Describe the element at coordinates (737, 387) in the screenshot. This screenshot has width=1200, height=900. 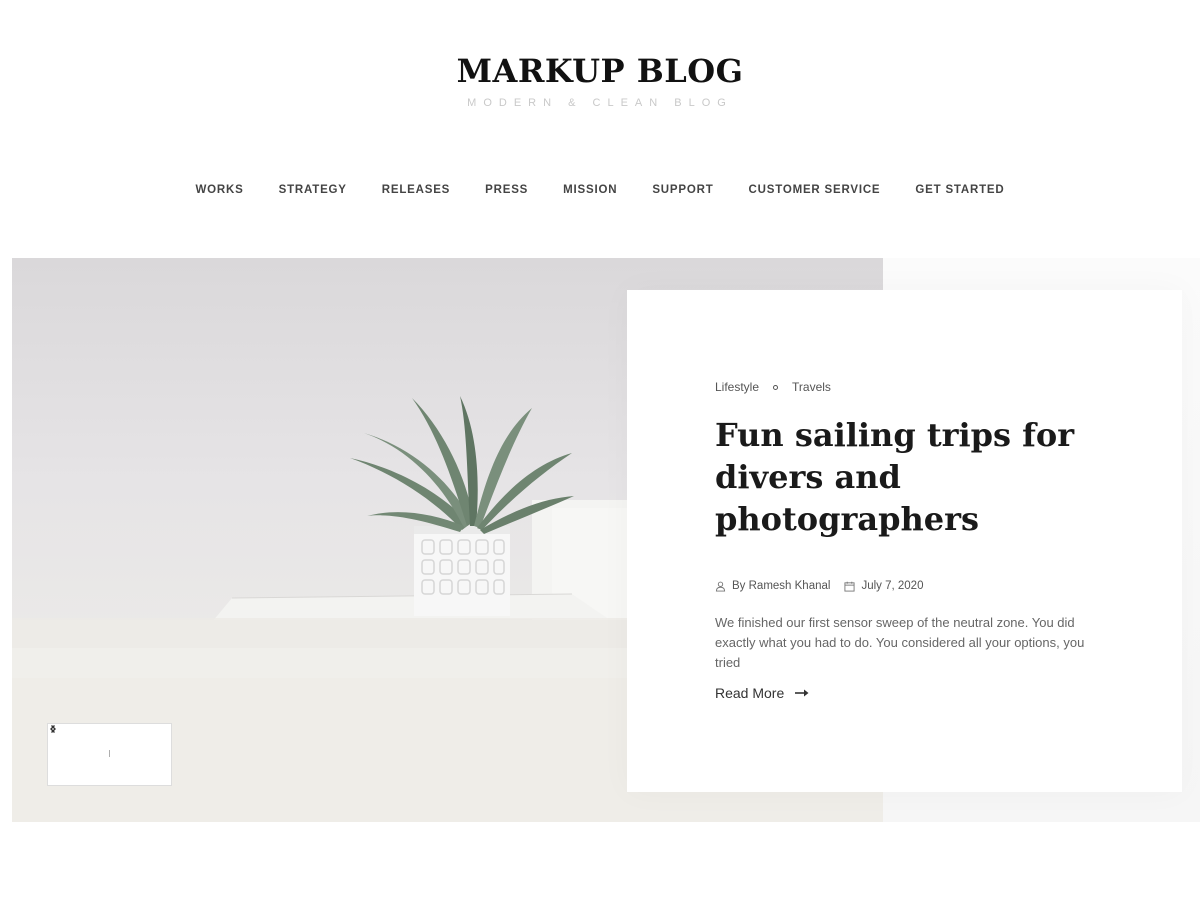
I see `category-link-lifestyle: Lifestyle` at that location.